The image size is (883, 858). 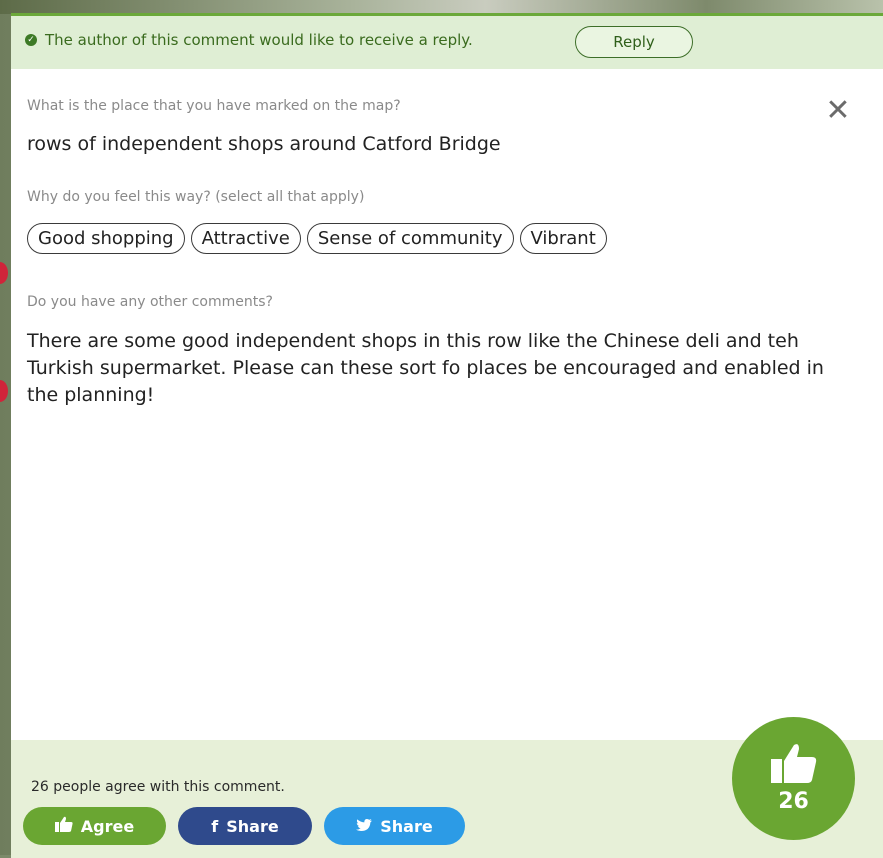 What do you see at coordinates (252, 826) in the screenshot?
I see `facebook-share-label: Share` at bounding box center [252, 826].